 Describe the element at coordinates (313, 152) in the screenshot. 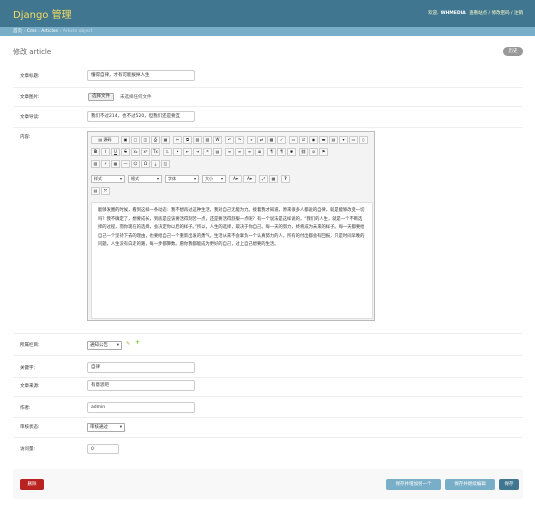

I see `unlink-icon: ⊘` at that location.